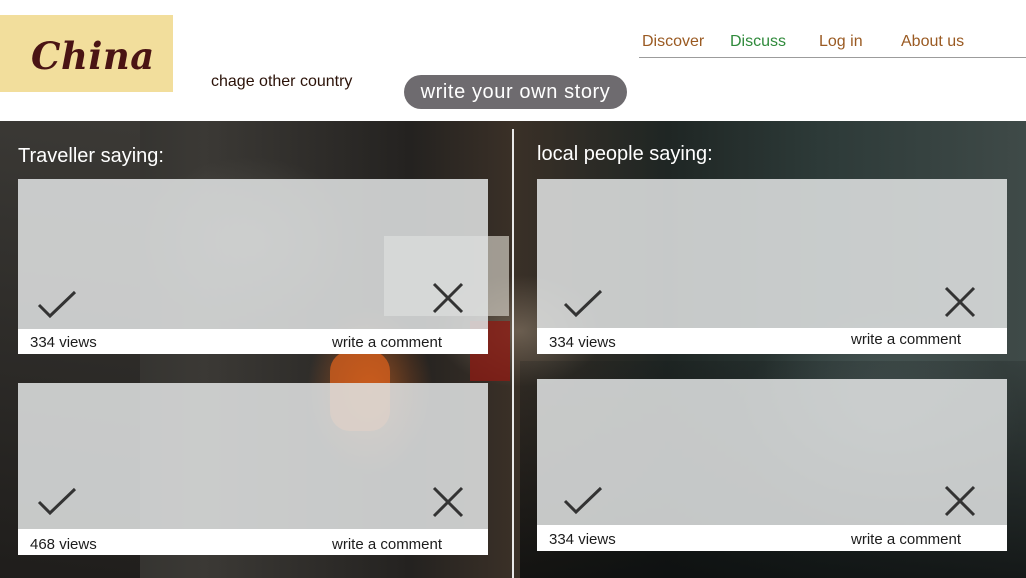  I want to click on nav-login: Log in, so click(841, 42).